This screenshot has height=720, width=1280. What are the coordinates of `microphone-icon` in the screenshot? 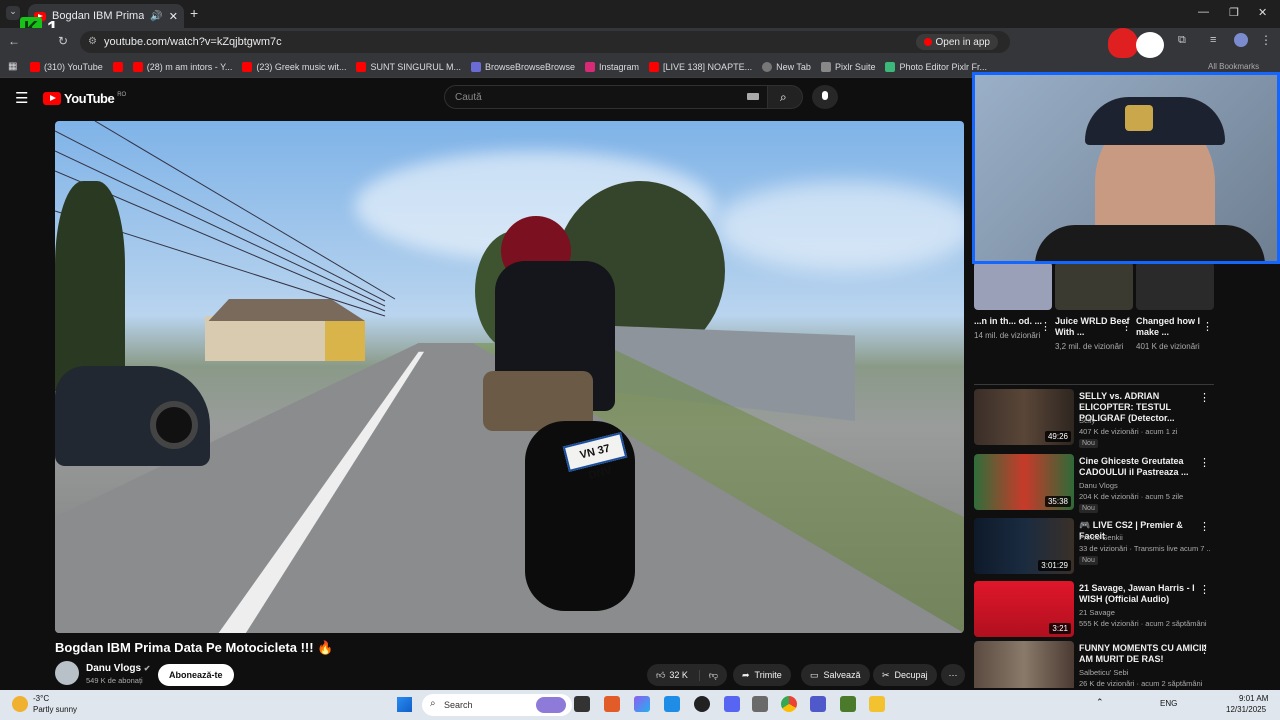 It's located at (825, 95).